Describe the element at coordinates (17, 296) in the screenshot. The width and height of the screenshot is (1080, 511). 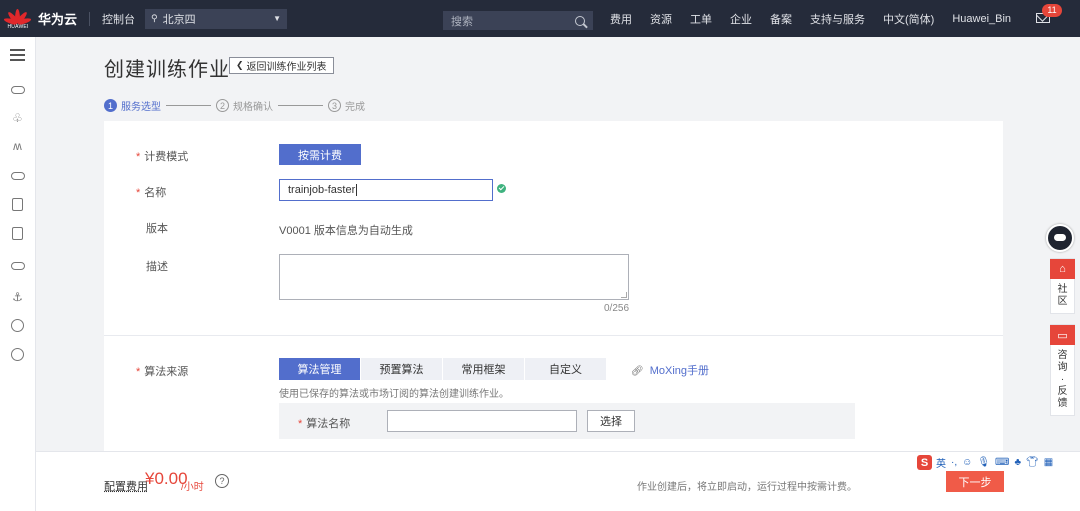
I see `anchor-icon: ⚓` at that location.